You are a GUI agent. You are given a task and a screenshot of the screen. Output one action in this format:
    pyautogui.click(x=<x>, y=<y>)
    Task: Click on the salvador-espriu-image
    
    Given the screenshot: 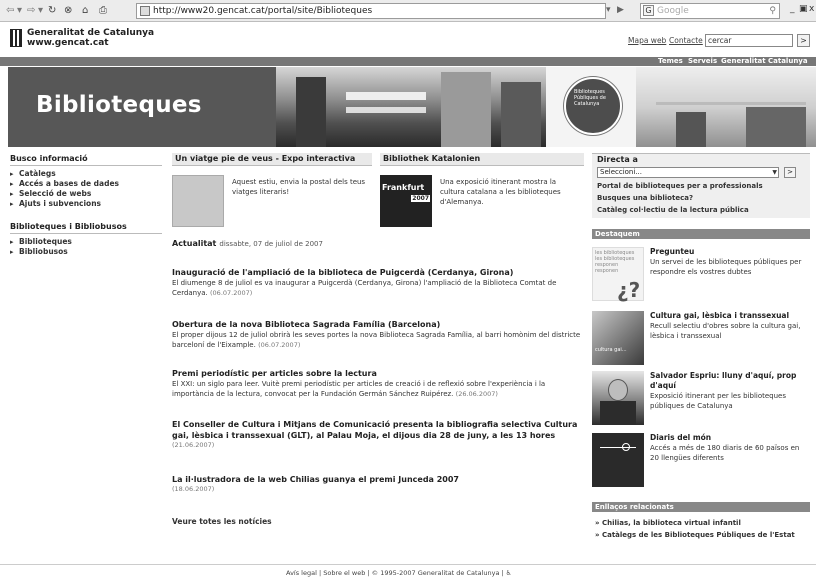 What is the action you would take?
    pyautogui.click(x=618, y=398)
    